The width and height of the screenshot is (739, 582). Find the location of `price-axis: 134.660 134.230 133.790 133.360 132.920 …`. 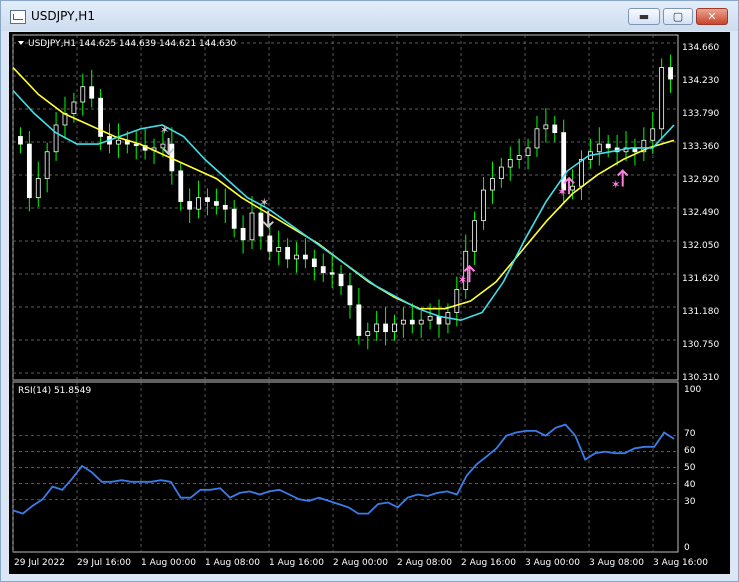

price-axis: 134.660 134.230 133.790 133.360 132.920 … is located at coordinates (700, 213).